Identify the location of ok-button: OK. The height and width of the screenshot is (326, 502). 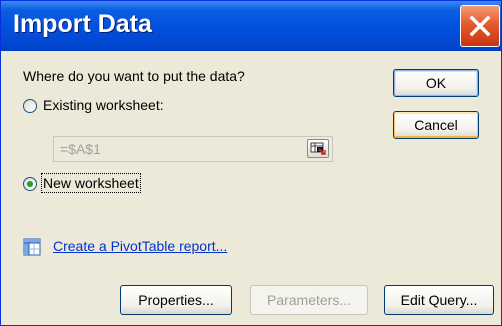
(436, 83).